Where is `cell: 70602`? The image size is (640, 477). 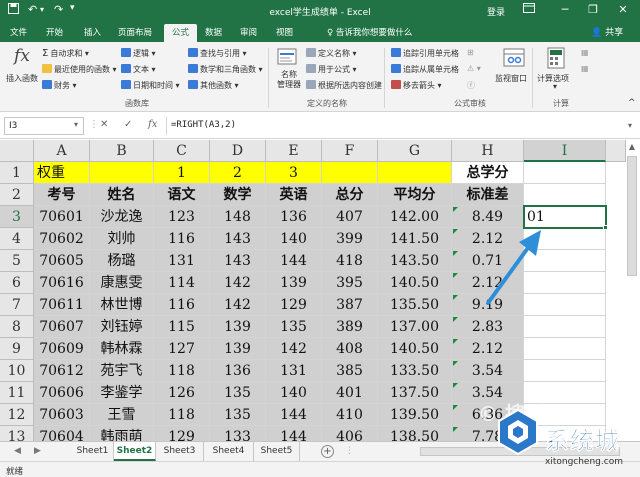 cell: 70602 is located at coordinates (62, 239).